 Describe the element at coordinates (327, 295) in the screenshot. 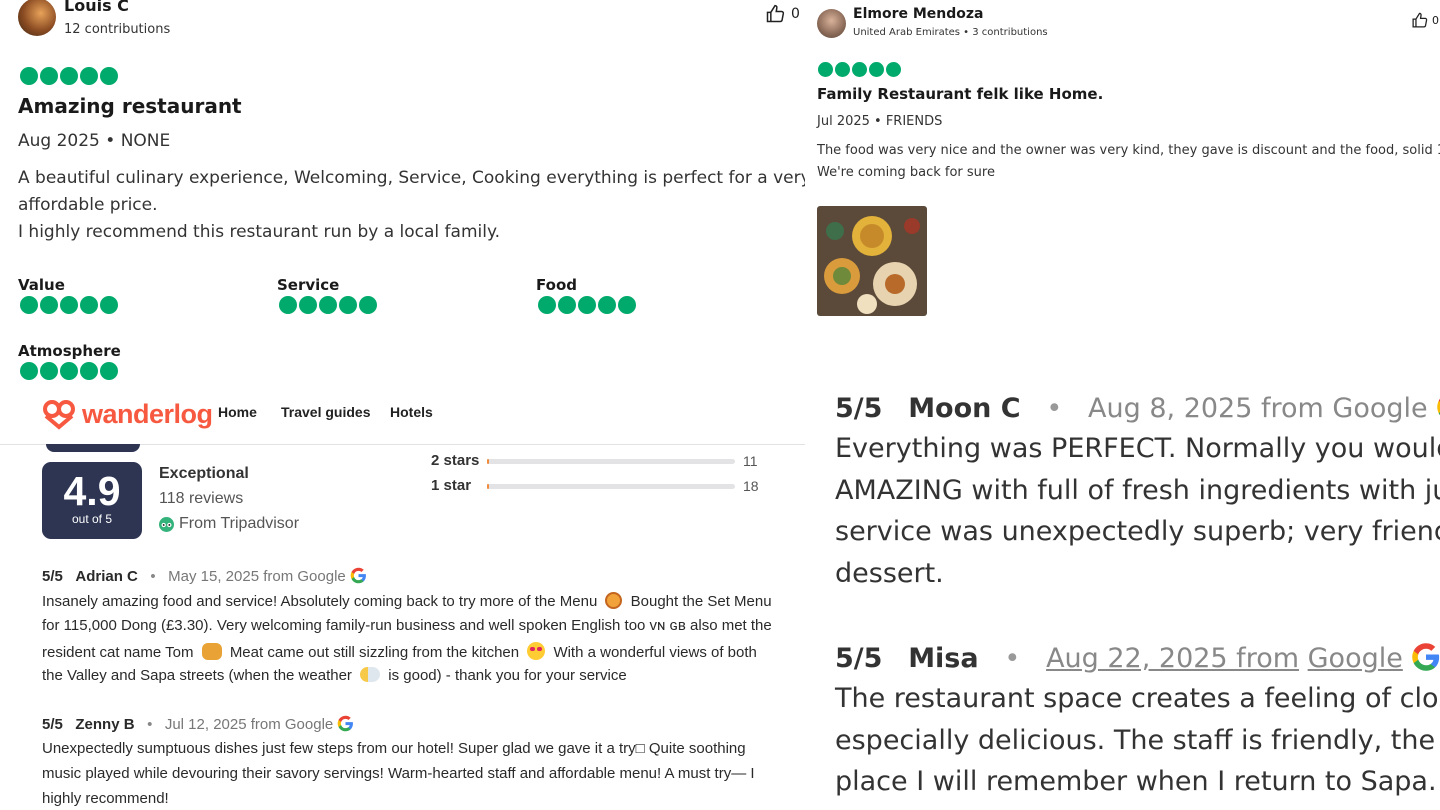

I see `subrating-service: Service` at that location.